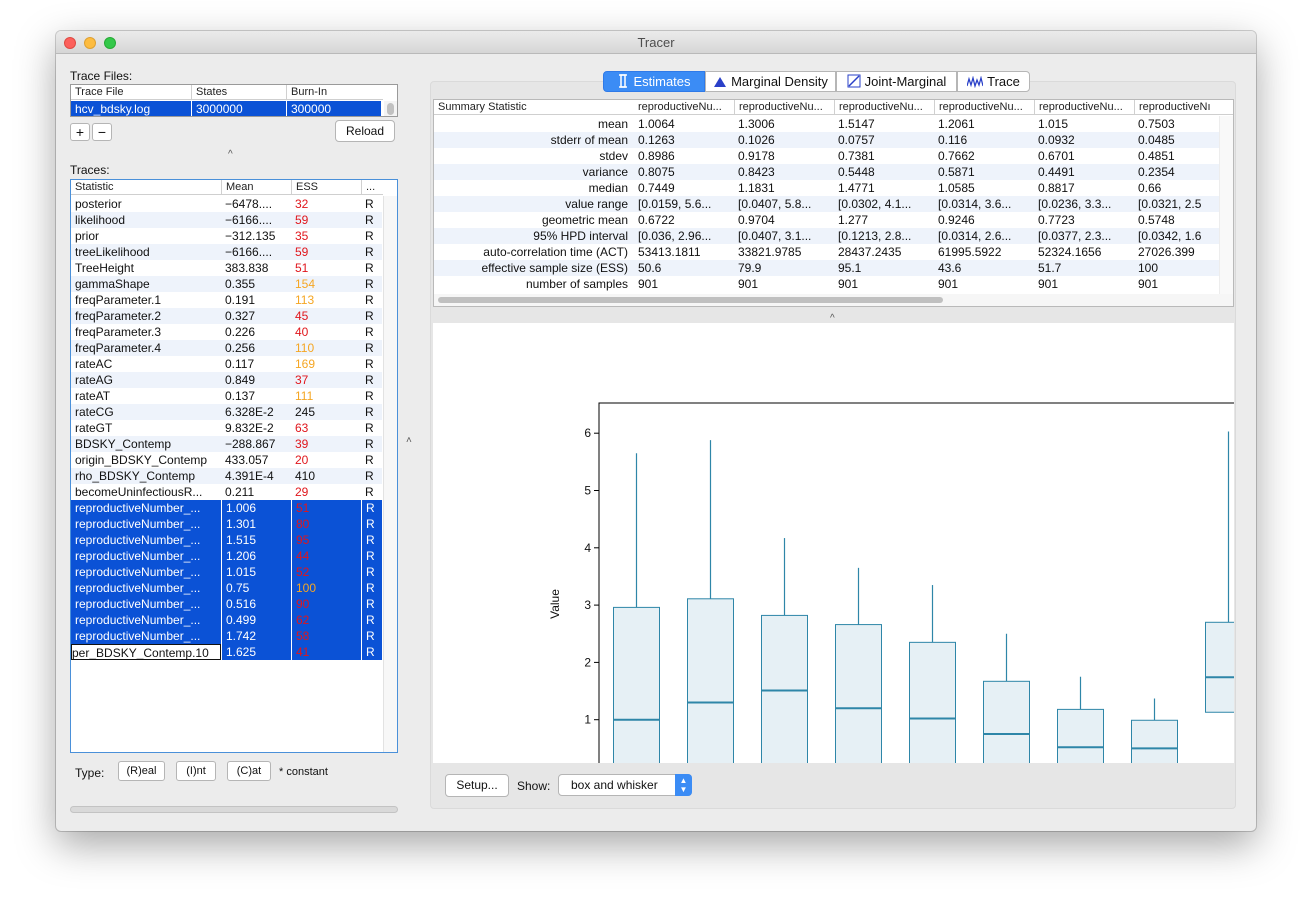 The image size is (1312, 912). What do you see at coordinates (326, 604) in the screenshot?
I see `trace-ess: 90` at bounding box center [326, 604].